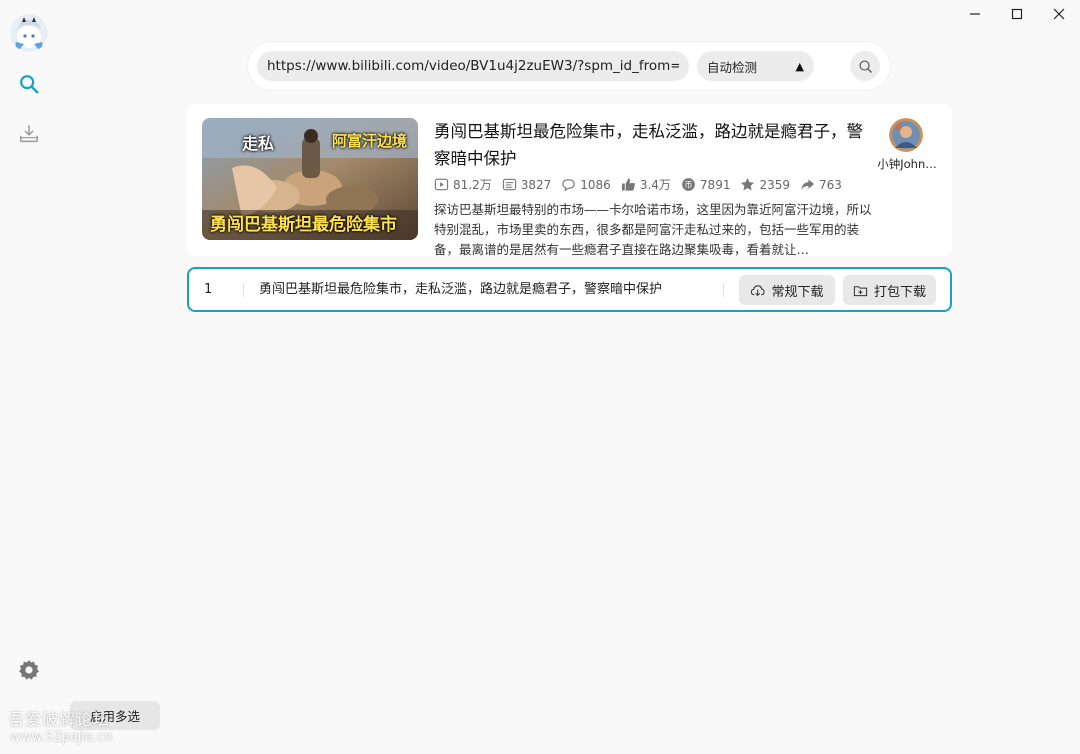 This screenshot has width=1080, height=754. Describe the element at coordinates (732, 67) in the screenshot. I see `mode-select-value: 自动检测` at that location.